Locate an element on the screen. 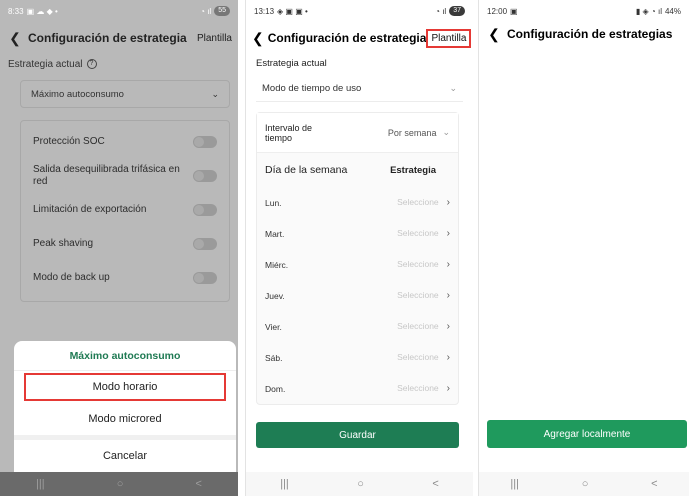 This screenshot has height=496, width=689. battery-level: 44% is located at coordinates (672, 11).